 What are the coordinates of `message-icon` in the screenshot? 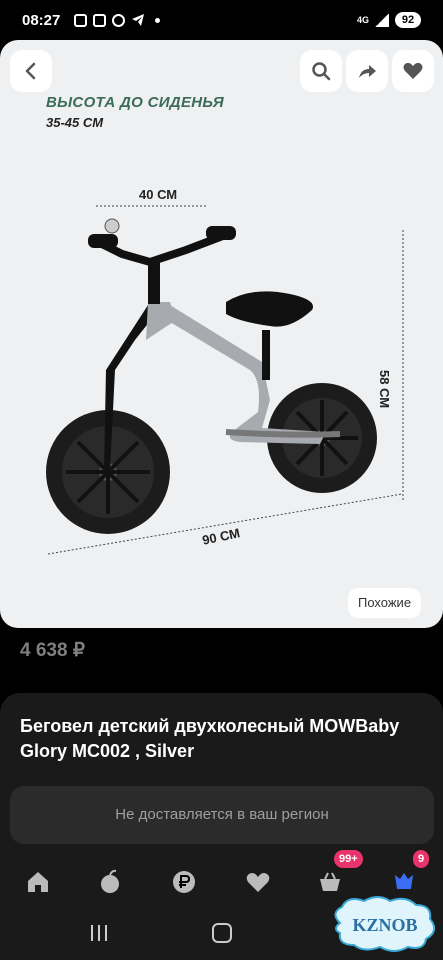 It's located at (99, 20).